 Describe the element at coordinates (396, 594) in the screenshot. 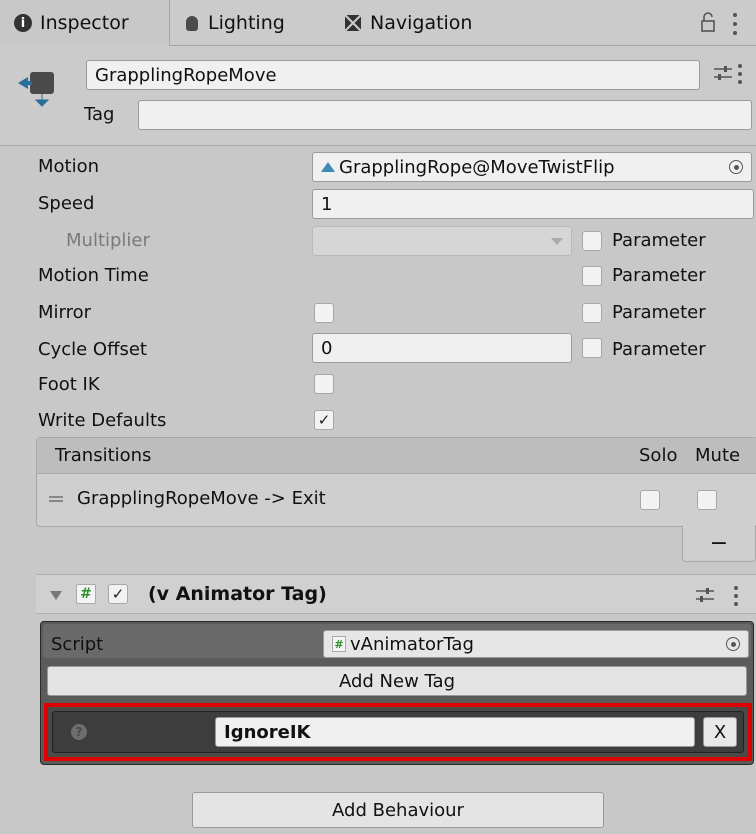

I see `component-header: # ✓ (v Animator Tag)` at that location.